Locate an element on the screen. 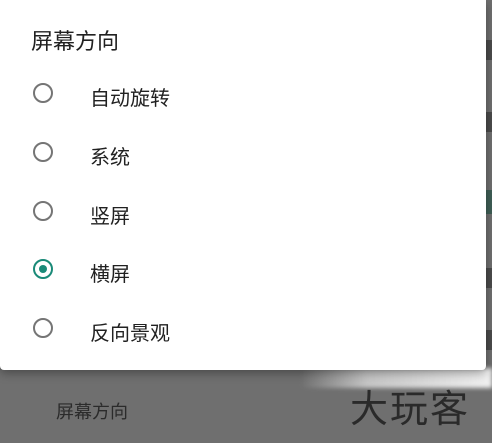 The height and width of the screenshot is (443, 492). option-system: 系统 is located at coordinates (243, 154).